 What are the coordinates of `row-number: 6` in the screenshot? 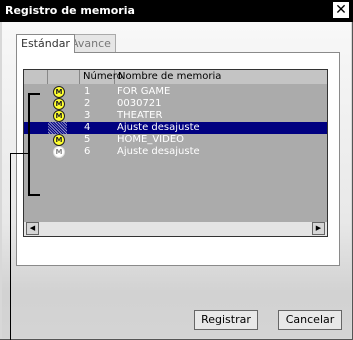 It's located at (87, 151).